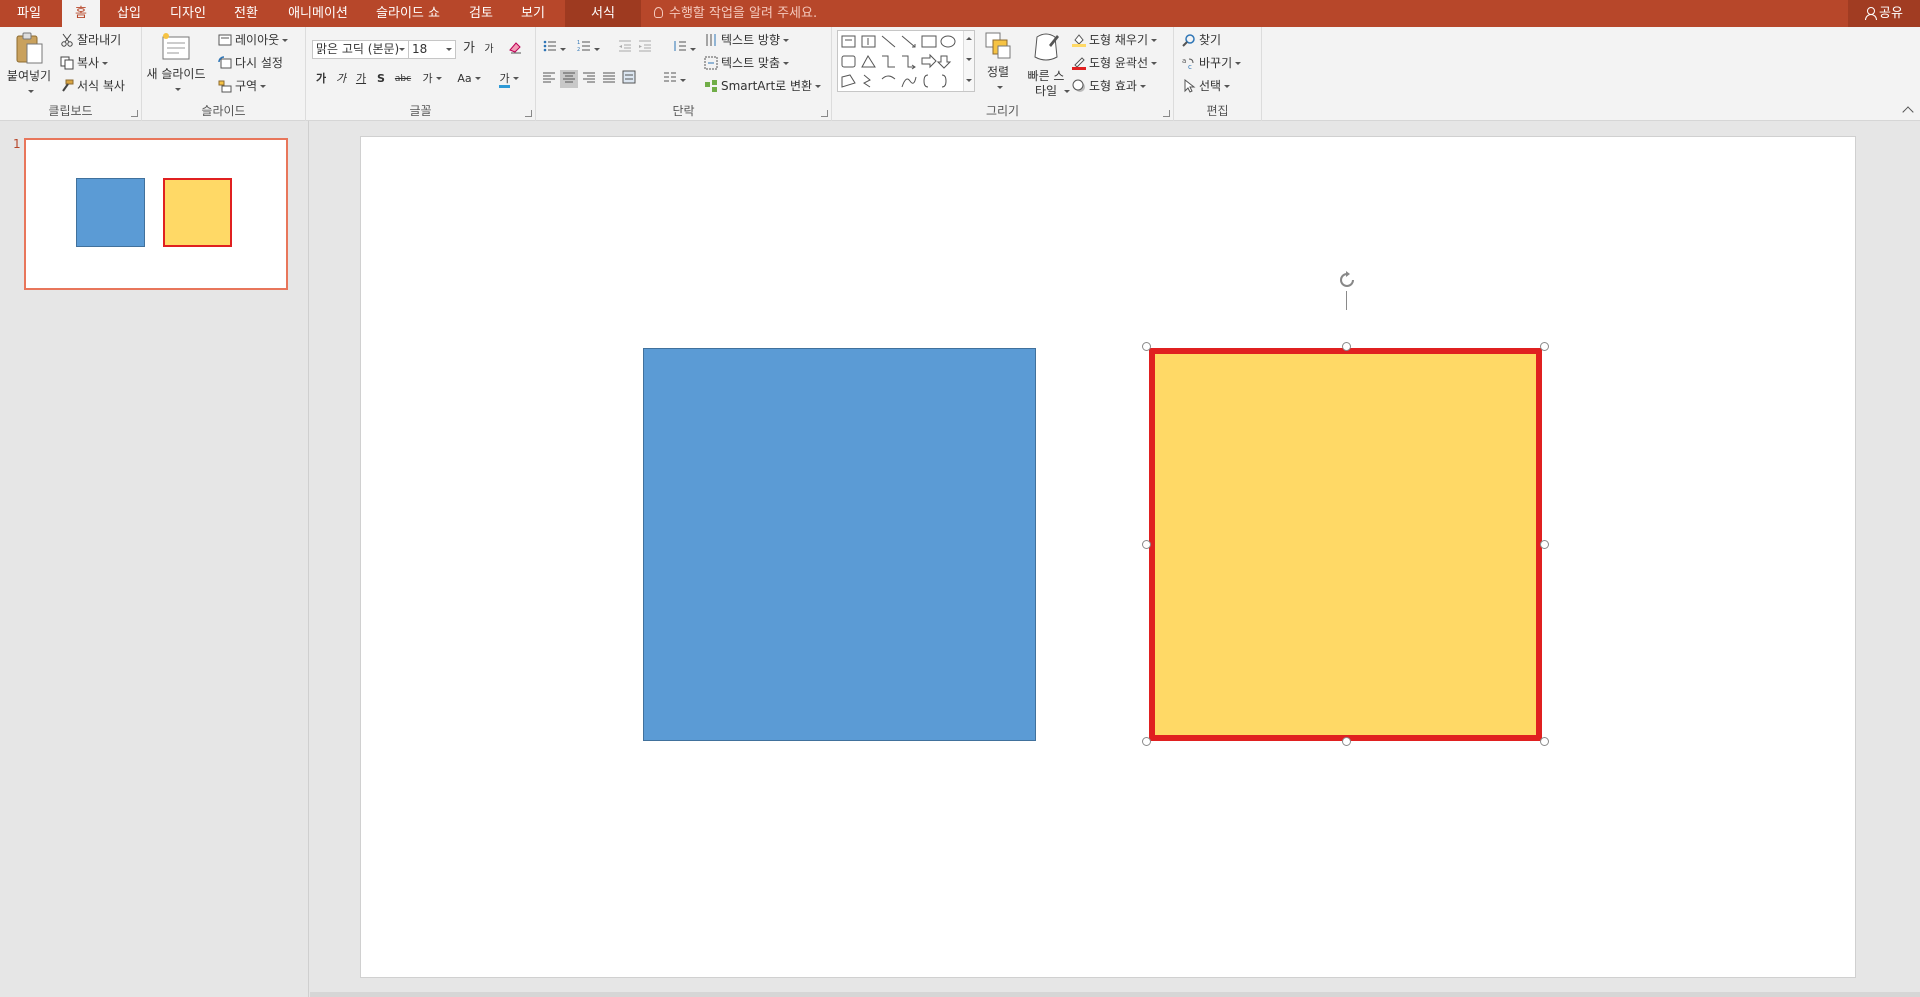 Image resolution: width=1920 pixels, height=997 pixels. What do you see at coordinates (223, 111) in the screenshot?
I see `group-label-slides: 슬라이드` at bounding box center [223, 111].